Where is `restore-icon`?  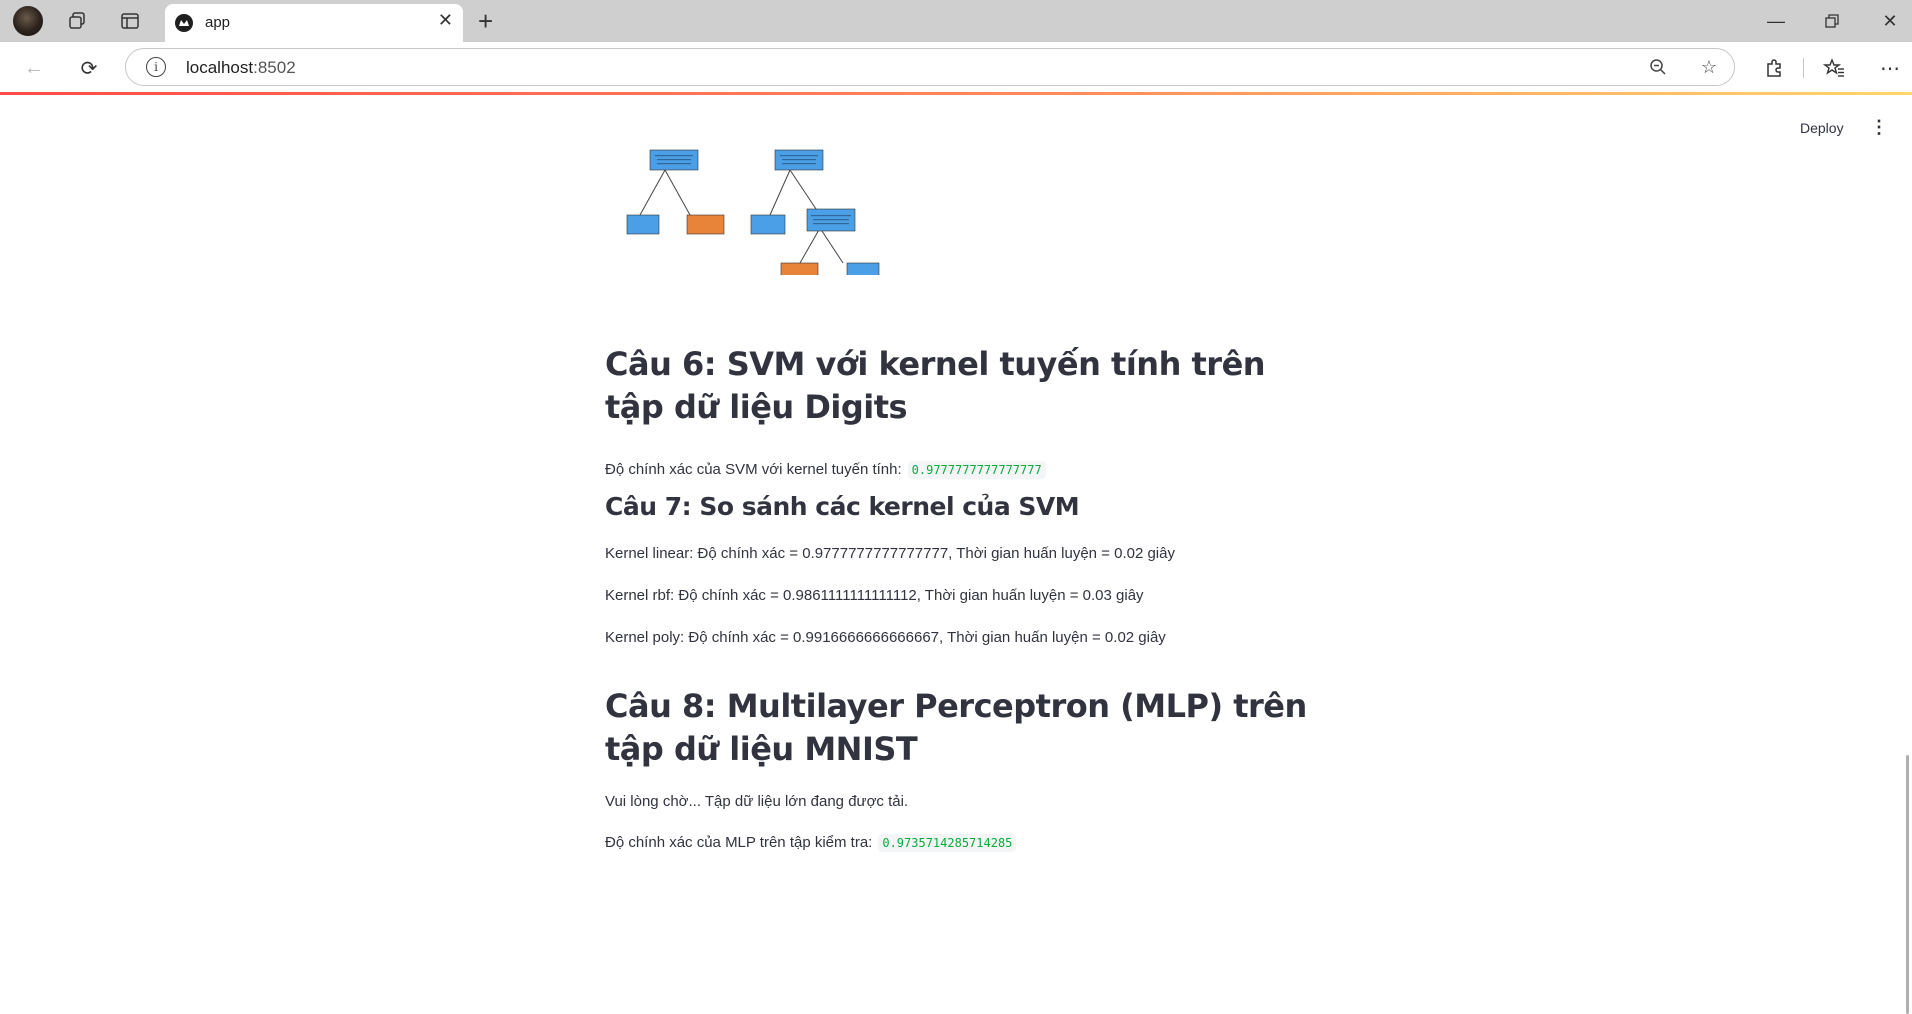
restore-icon is located at coordinates (1832, 21).